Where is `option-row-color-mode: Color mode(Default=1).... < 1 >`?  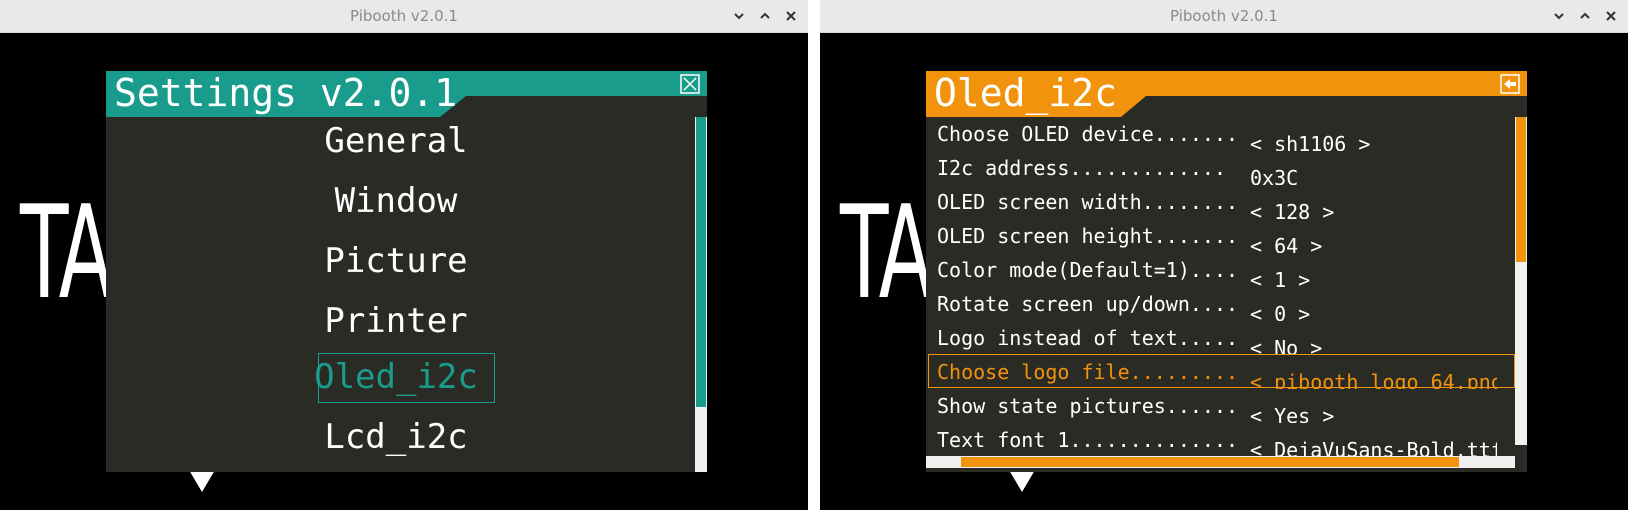
option-row-color-mode: Color mode(Default=1).... < 1 > is located at coordinates (1217, 270).